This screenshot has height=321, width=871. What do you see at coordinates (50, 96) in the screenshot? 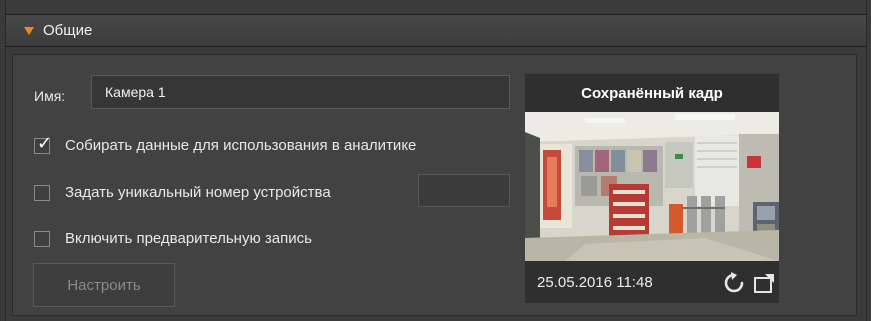
I see `name-label: Имя:` at bounding box center [50, 96].